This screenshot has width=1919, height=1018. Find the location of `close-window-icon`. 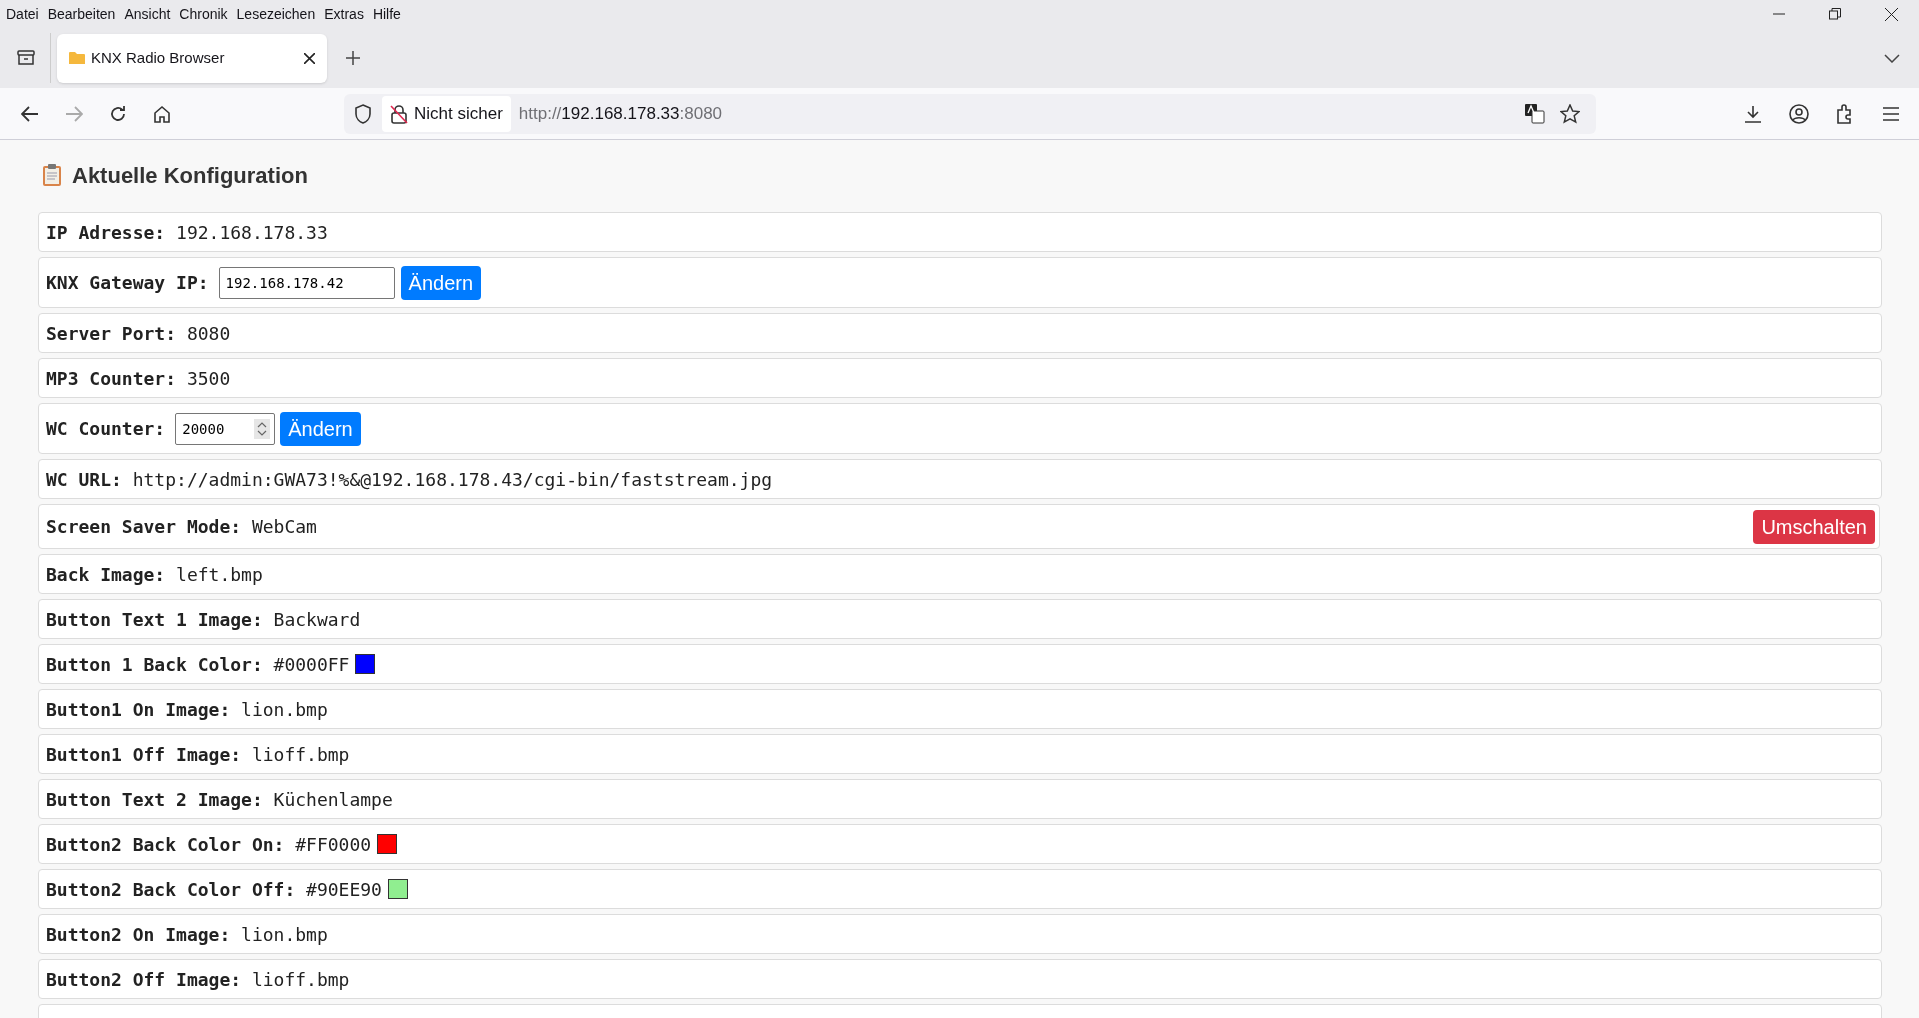

close-window-icon is located at coordinates (1891, 14).